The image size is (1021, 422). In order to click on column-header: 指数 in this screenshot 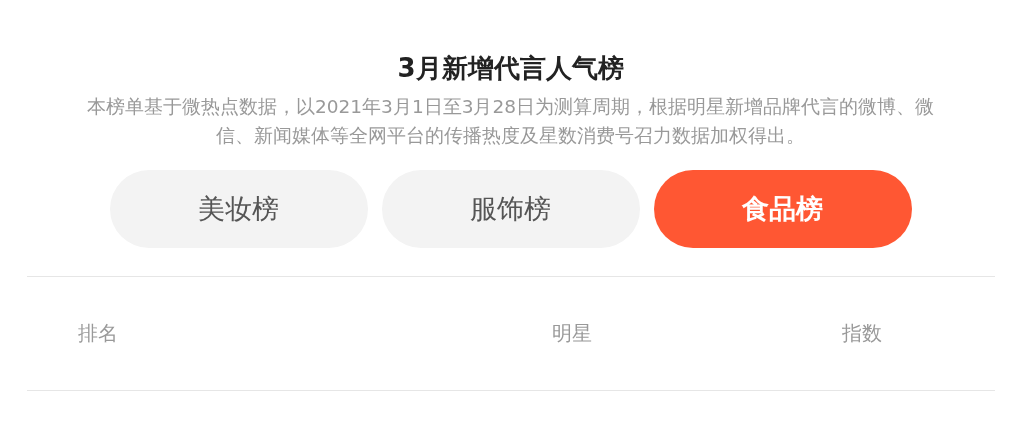, I will do `click(862, 333)`.